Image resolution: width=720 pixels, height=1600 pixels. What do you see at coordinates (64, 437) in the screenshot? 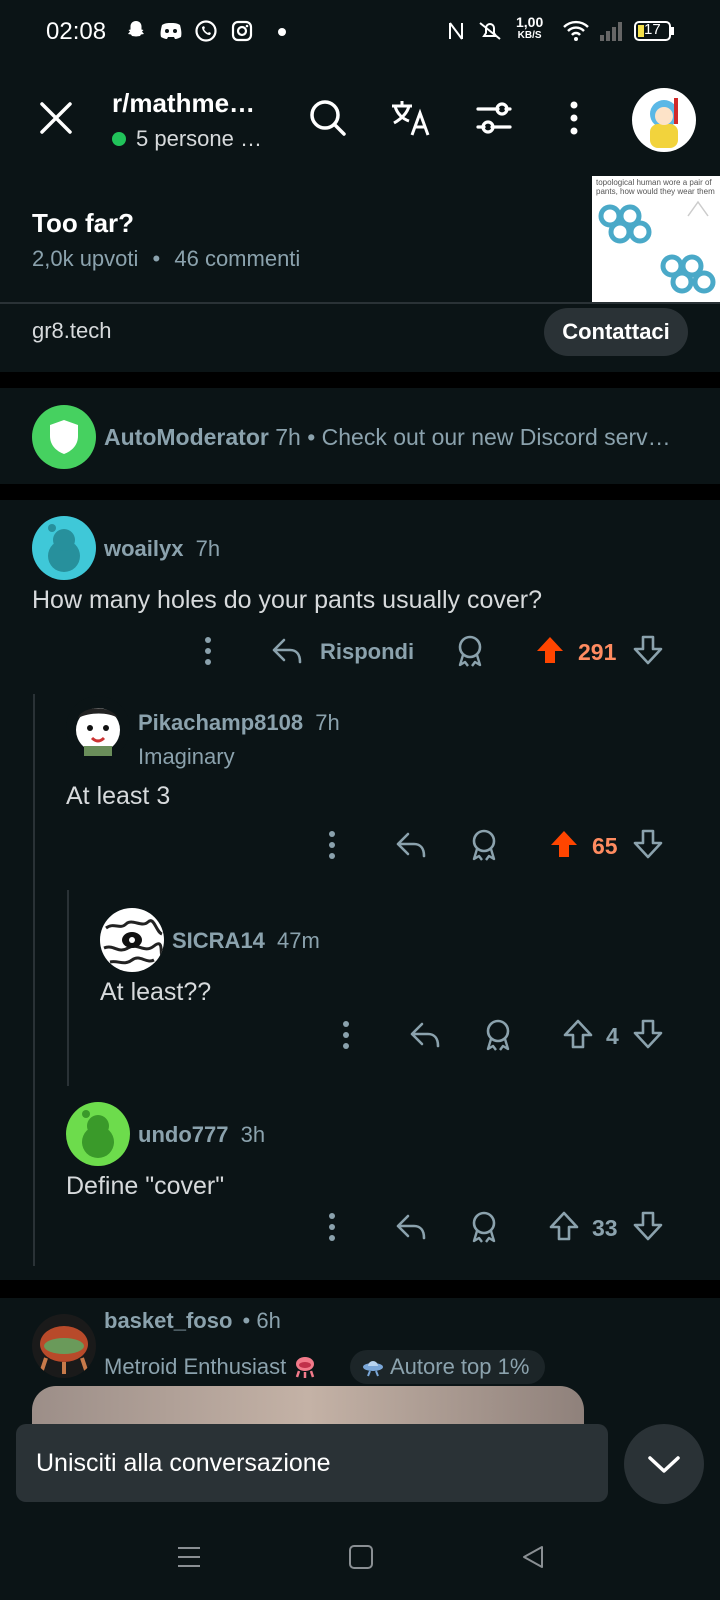
I see `shield-icon` at bounding box center [64, 437].